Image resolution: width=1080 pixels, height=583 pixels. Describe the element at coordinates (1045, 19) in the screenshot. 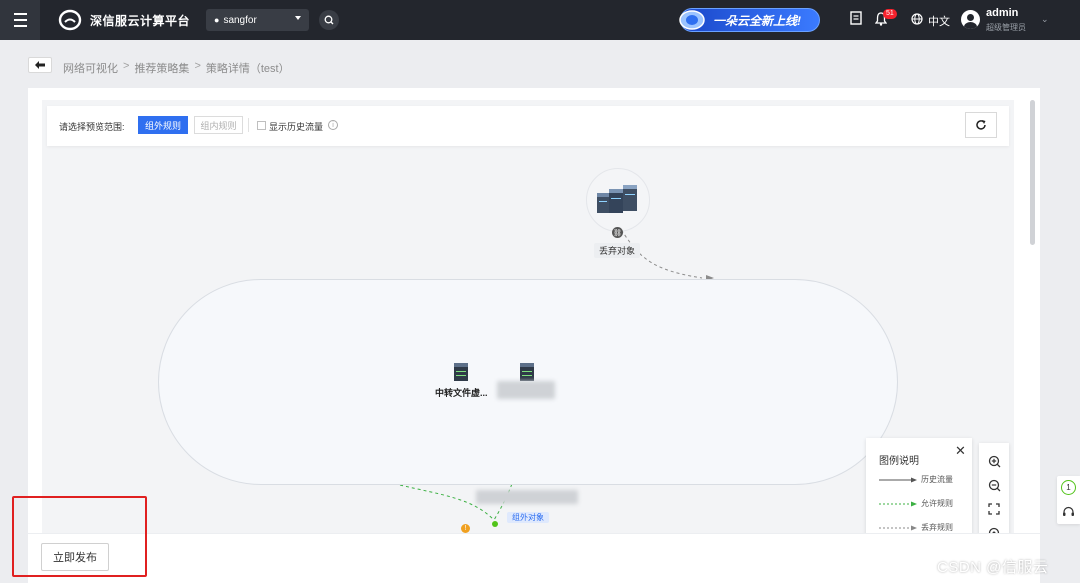

I see `user-menu-chevron-icon: ⌄` at that location.